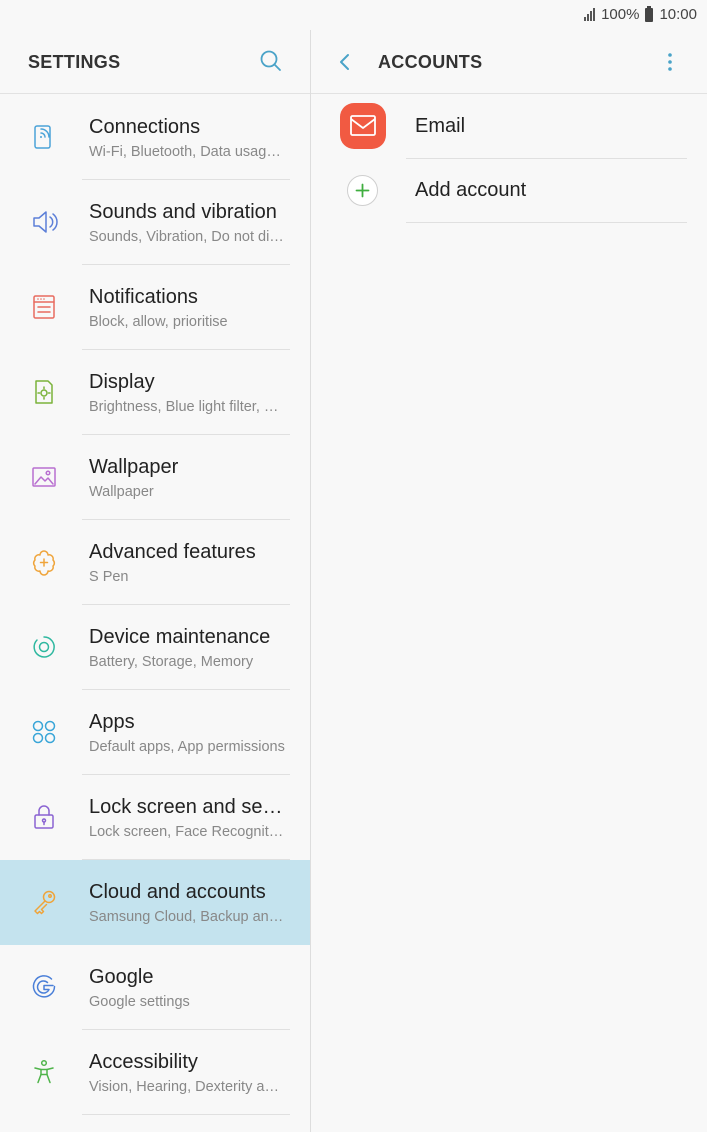 The image size is (707, 1132). What do you see at coordinates (620, 14) in the screenshot?
I see `battery-percent: 100%` at bounding box center [620, 14].